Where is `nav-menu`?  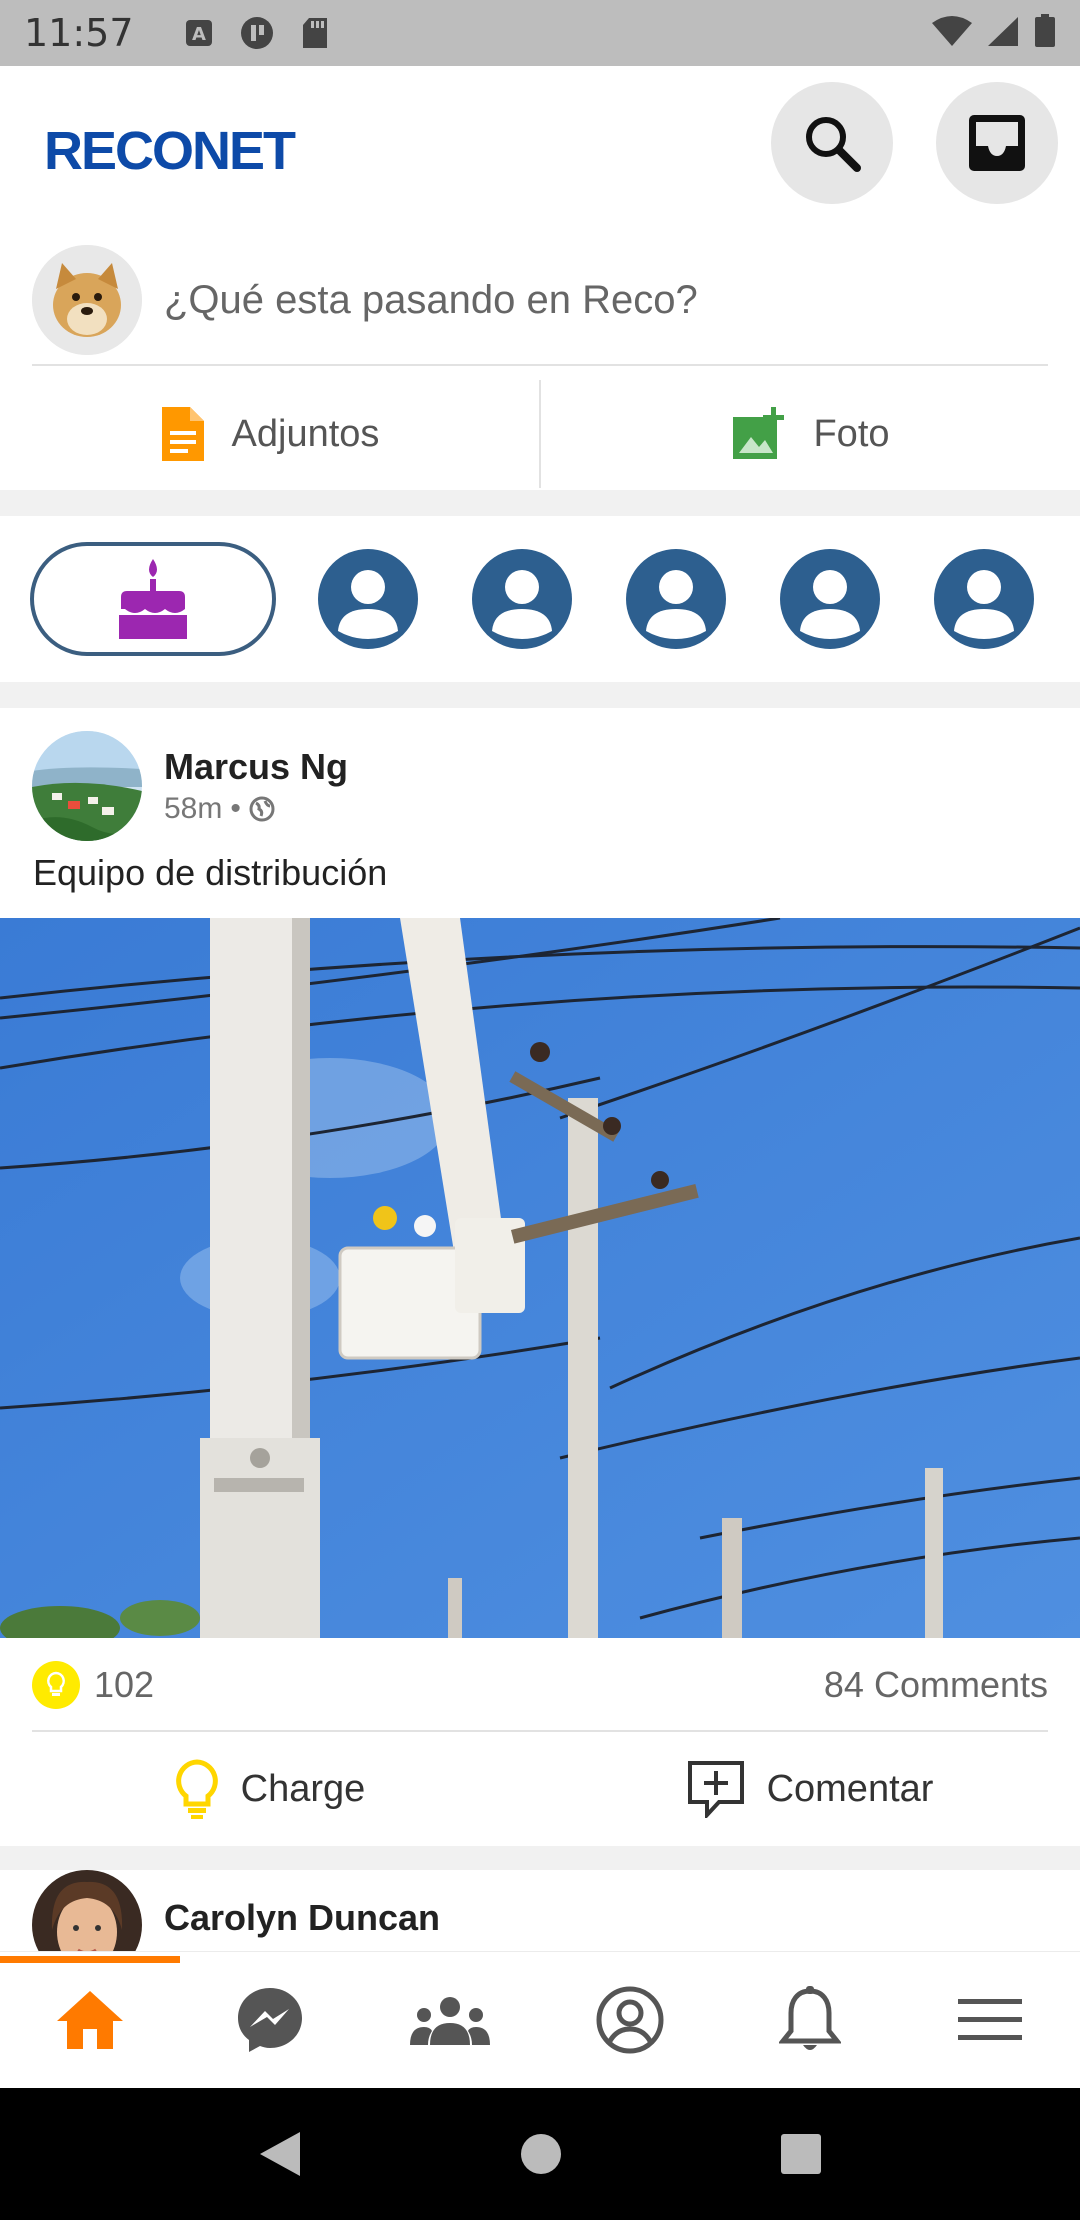
nav-menu is located at coordinates (990, 2020).